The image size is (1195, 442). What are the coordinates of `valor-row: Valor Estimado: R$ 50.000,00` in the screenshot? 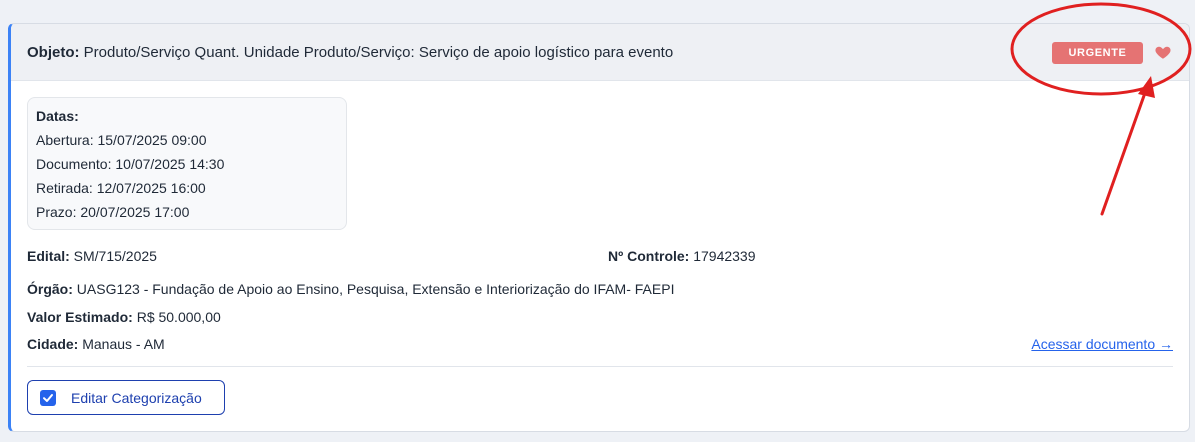 It's located at (124, 317).